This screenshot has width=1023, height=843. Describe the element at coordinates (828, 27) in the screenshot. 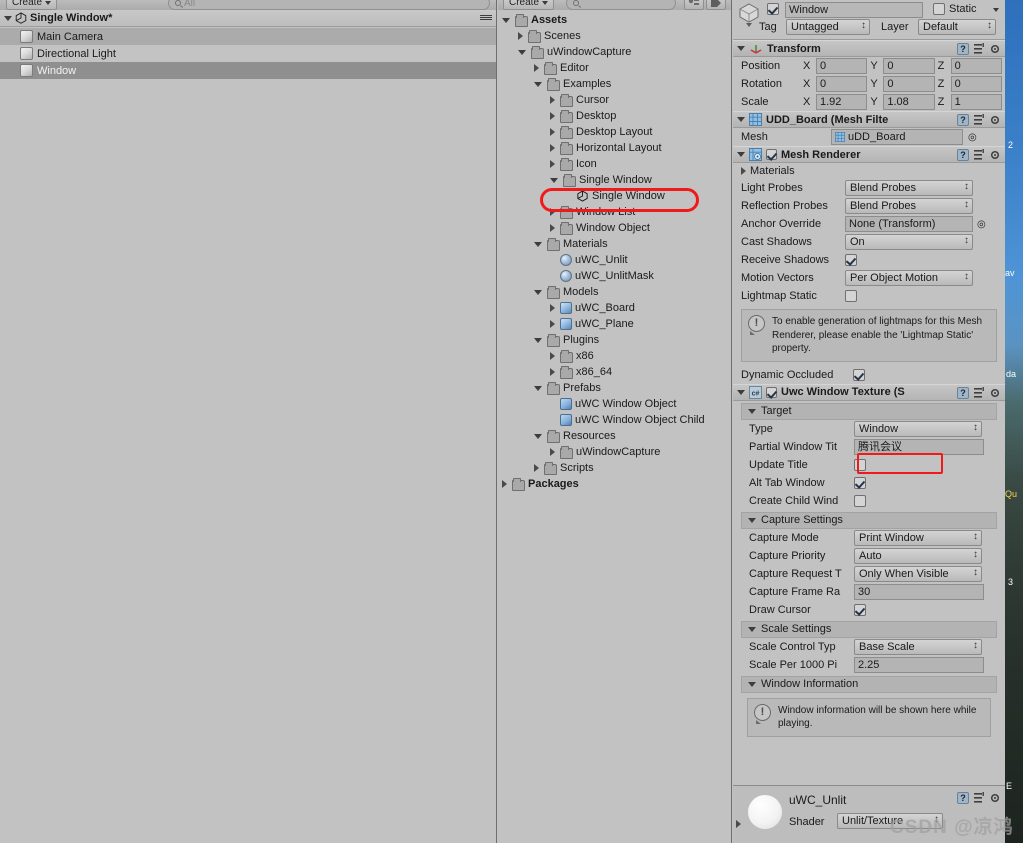

I see `tag-dropdown: Untagged` at that location.